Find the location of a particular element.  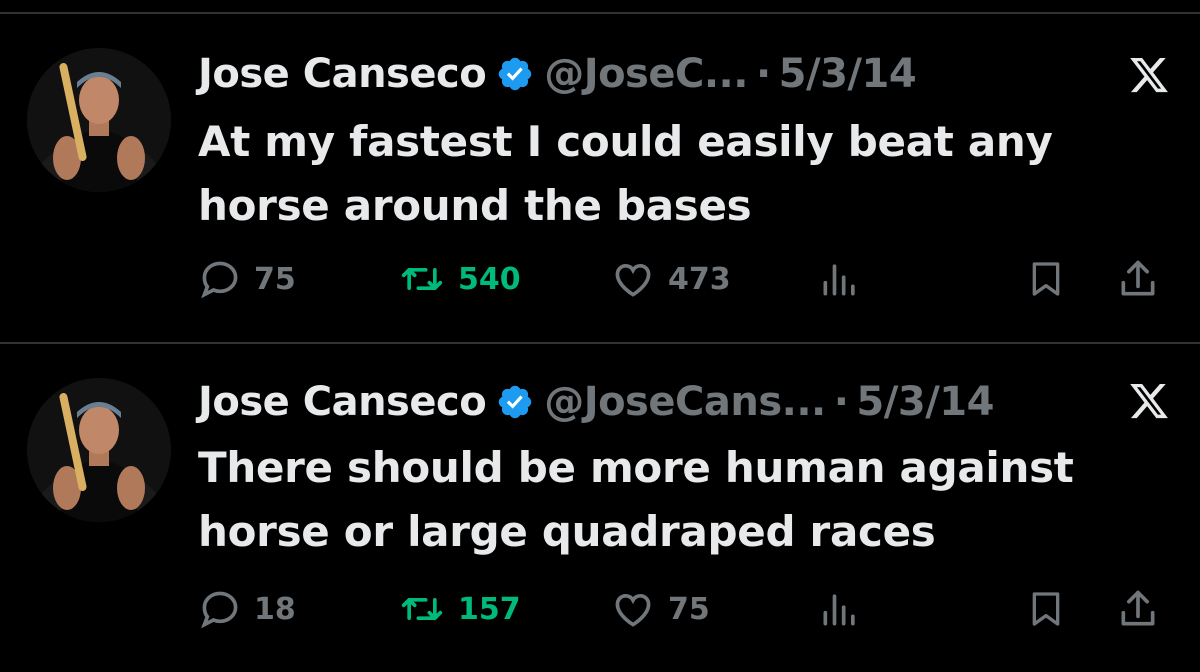

retweet-button: 540 is located at coordinates (459, 279).